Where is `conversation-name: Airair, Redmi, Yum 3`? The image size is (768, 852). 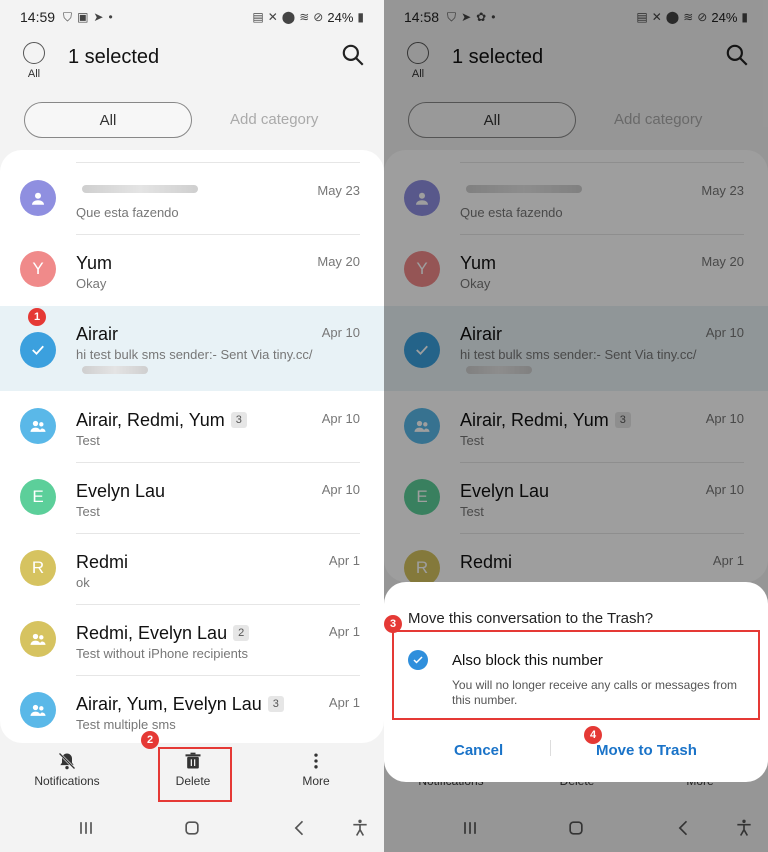 conversation-name: Airair, Redmi, Yum 3 is located at coordinates (161, 420).